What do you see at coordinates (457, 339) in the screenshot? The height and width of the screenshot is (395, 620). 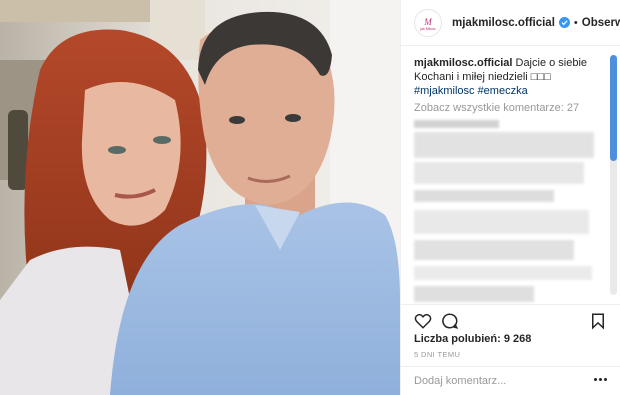 I see `likes-label: Liczba polubień:` at bounding box center [457, 339].